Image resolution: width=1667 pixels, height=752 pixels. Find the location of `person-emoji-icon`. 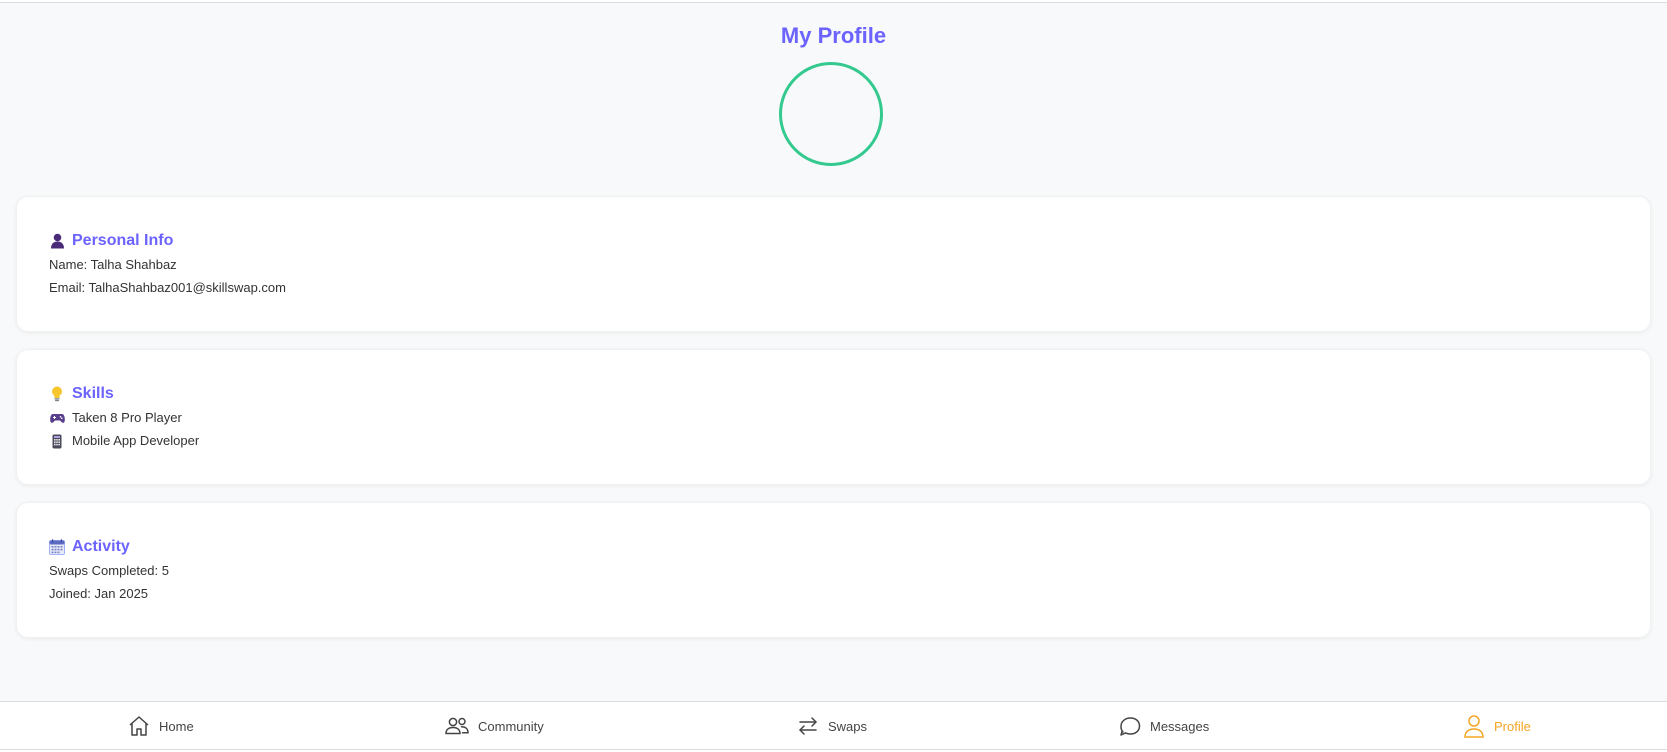

person-emoji-icon is located at coordinates (57, 241).